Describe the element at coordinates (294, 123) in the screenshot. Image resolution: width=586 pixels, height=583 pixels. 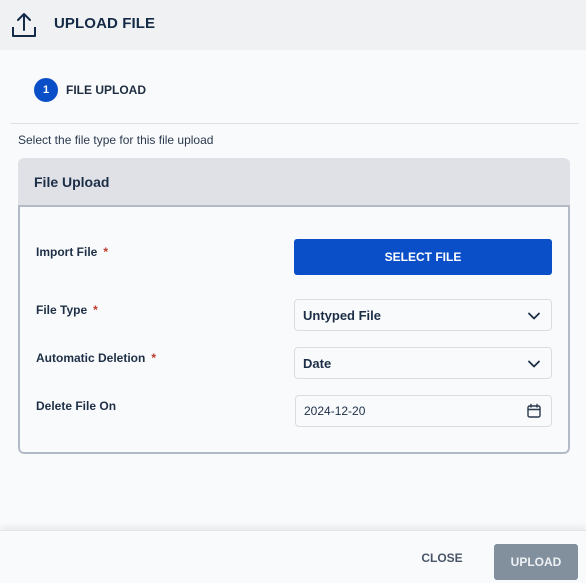
I see `divider` at that location.